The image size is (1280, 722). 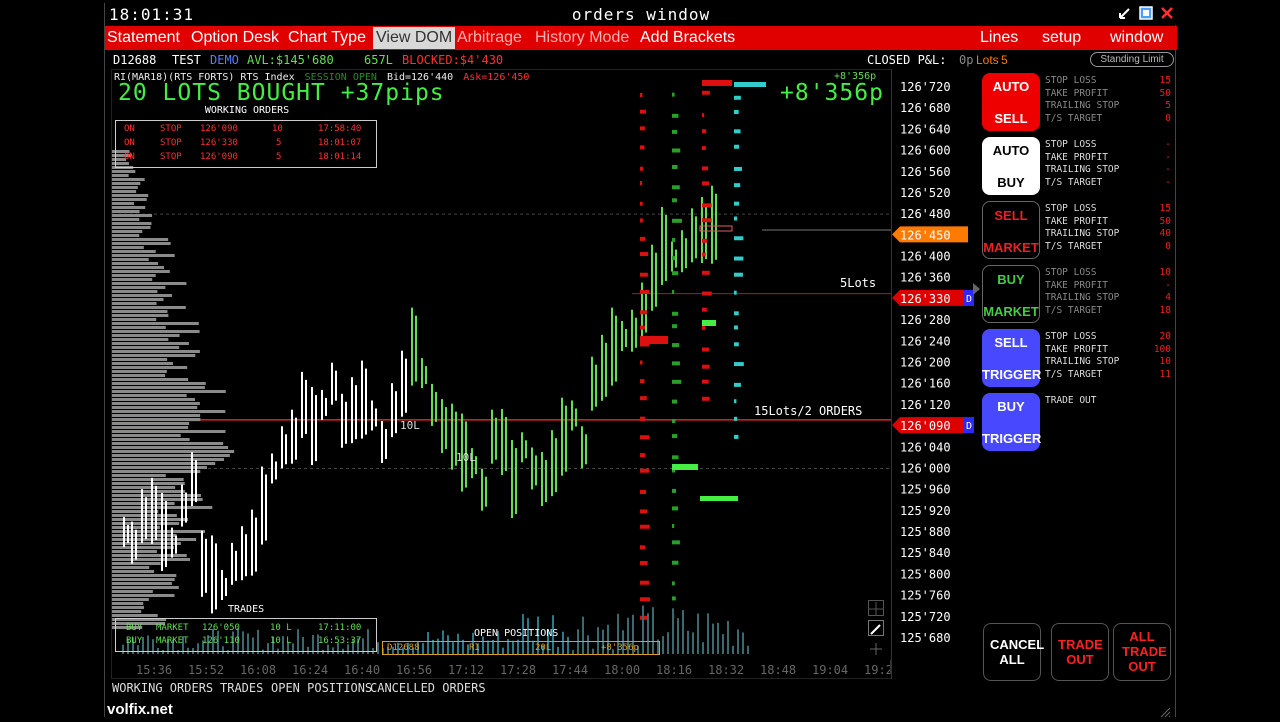 I want to click on time-tick-label: 17:44, so click(x=570, y=670).